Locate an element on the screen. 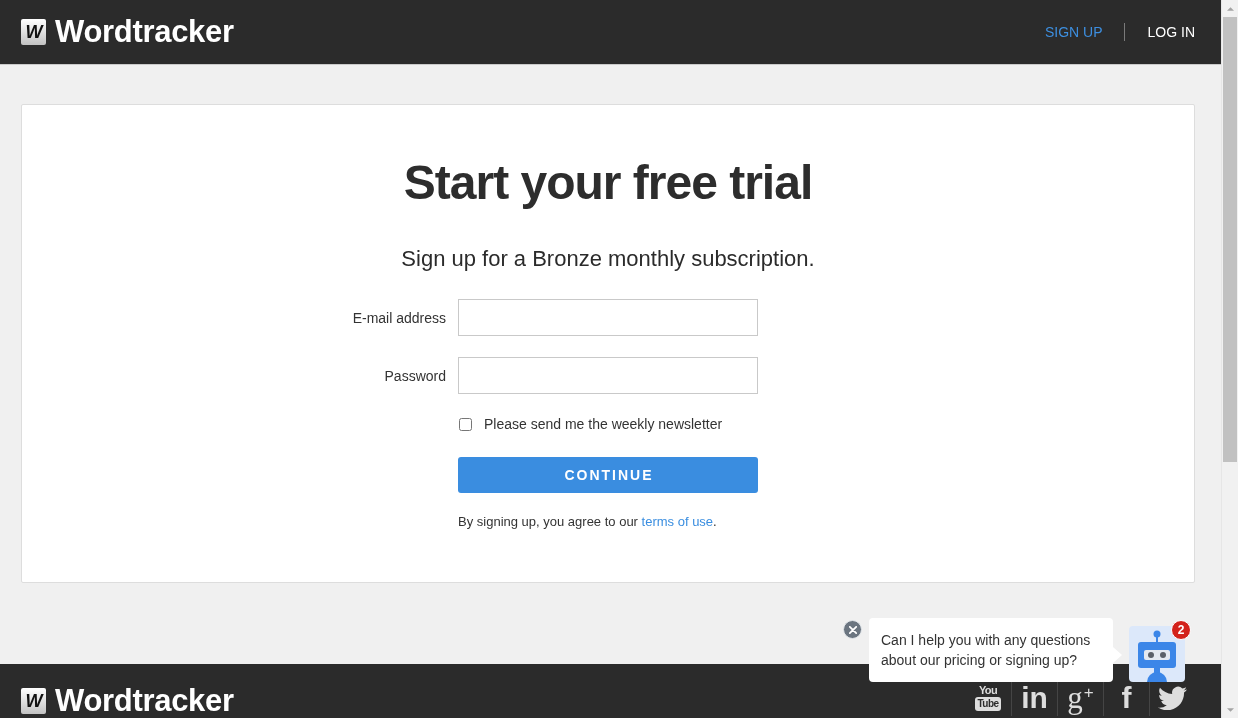 This screenshot has width=1238, height=718. social-link: in is located at coordinates (1034, 698).